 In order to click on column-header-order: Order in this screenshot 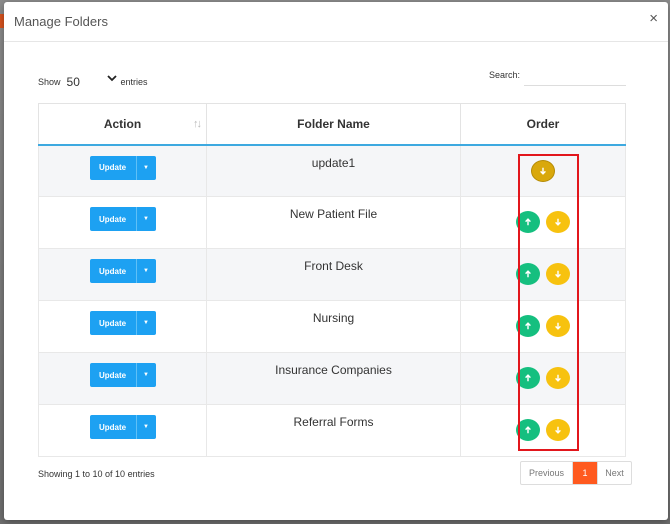, I will do `click(543, 124)`.